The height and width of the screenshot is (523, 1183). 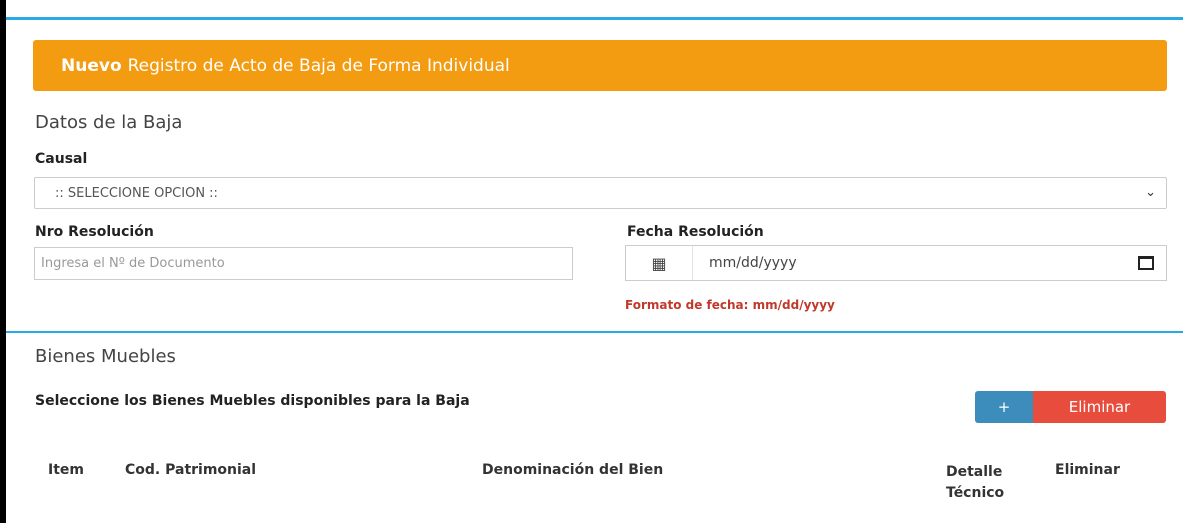 What do you see at coordinates (573, 470) in the screenshot?
I see `column-header-denominacion: Denominación del Bien` at bounding box center [573, 470].